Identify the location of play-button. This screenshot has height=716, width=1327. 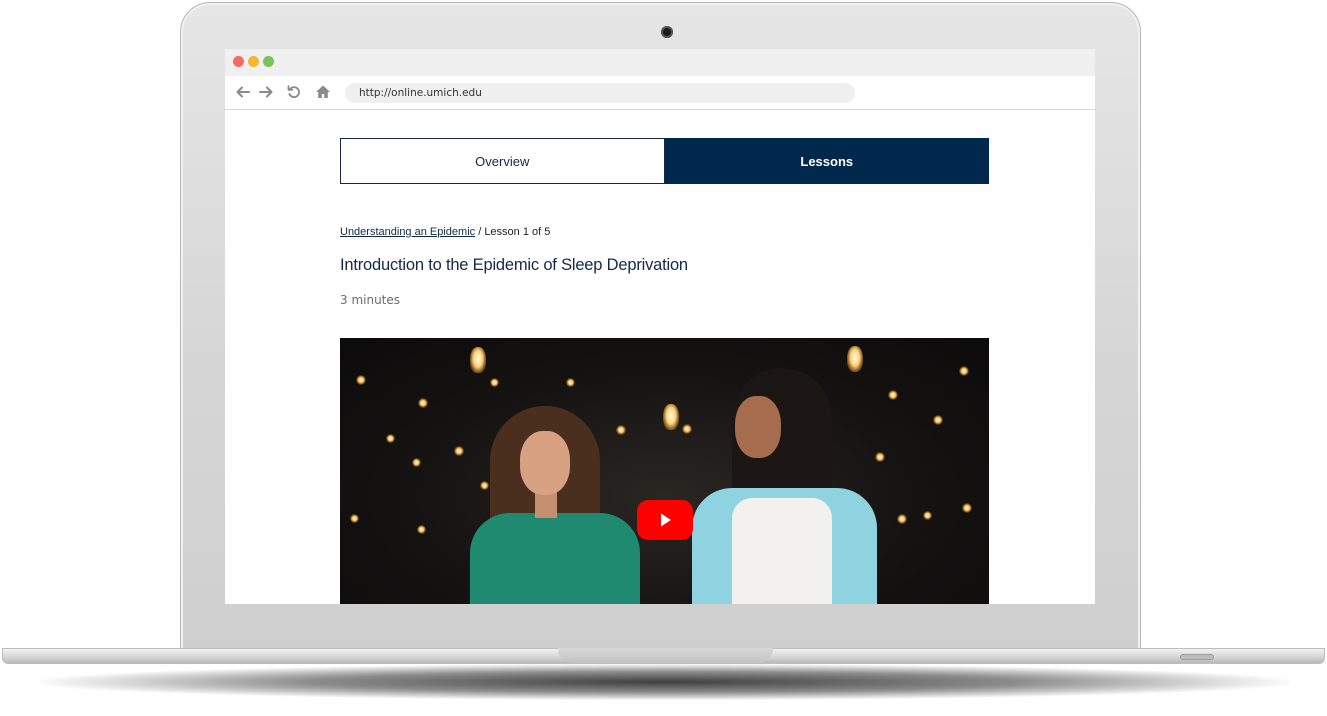
(665, 520).